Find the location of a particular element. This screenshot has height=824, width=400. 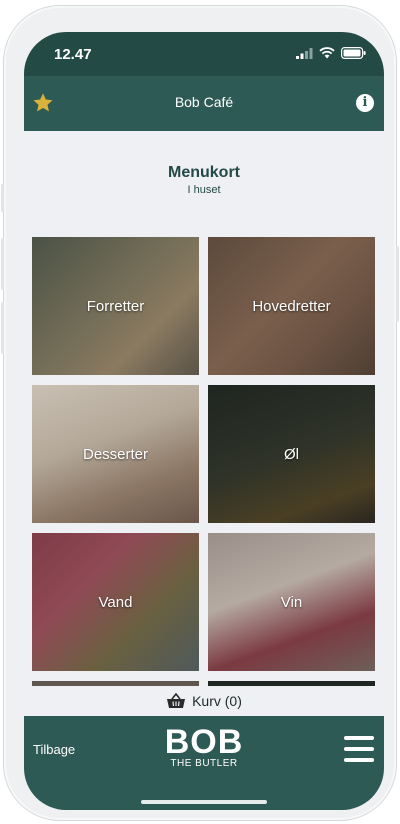

basket-label: Kurv (0) is located at coordinates (217, 701).